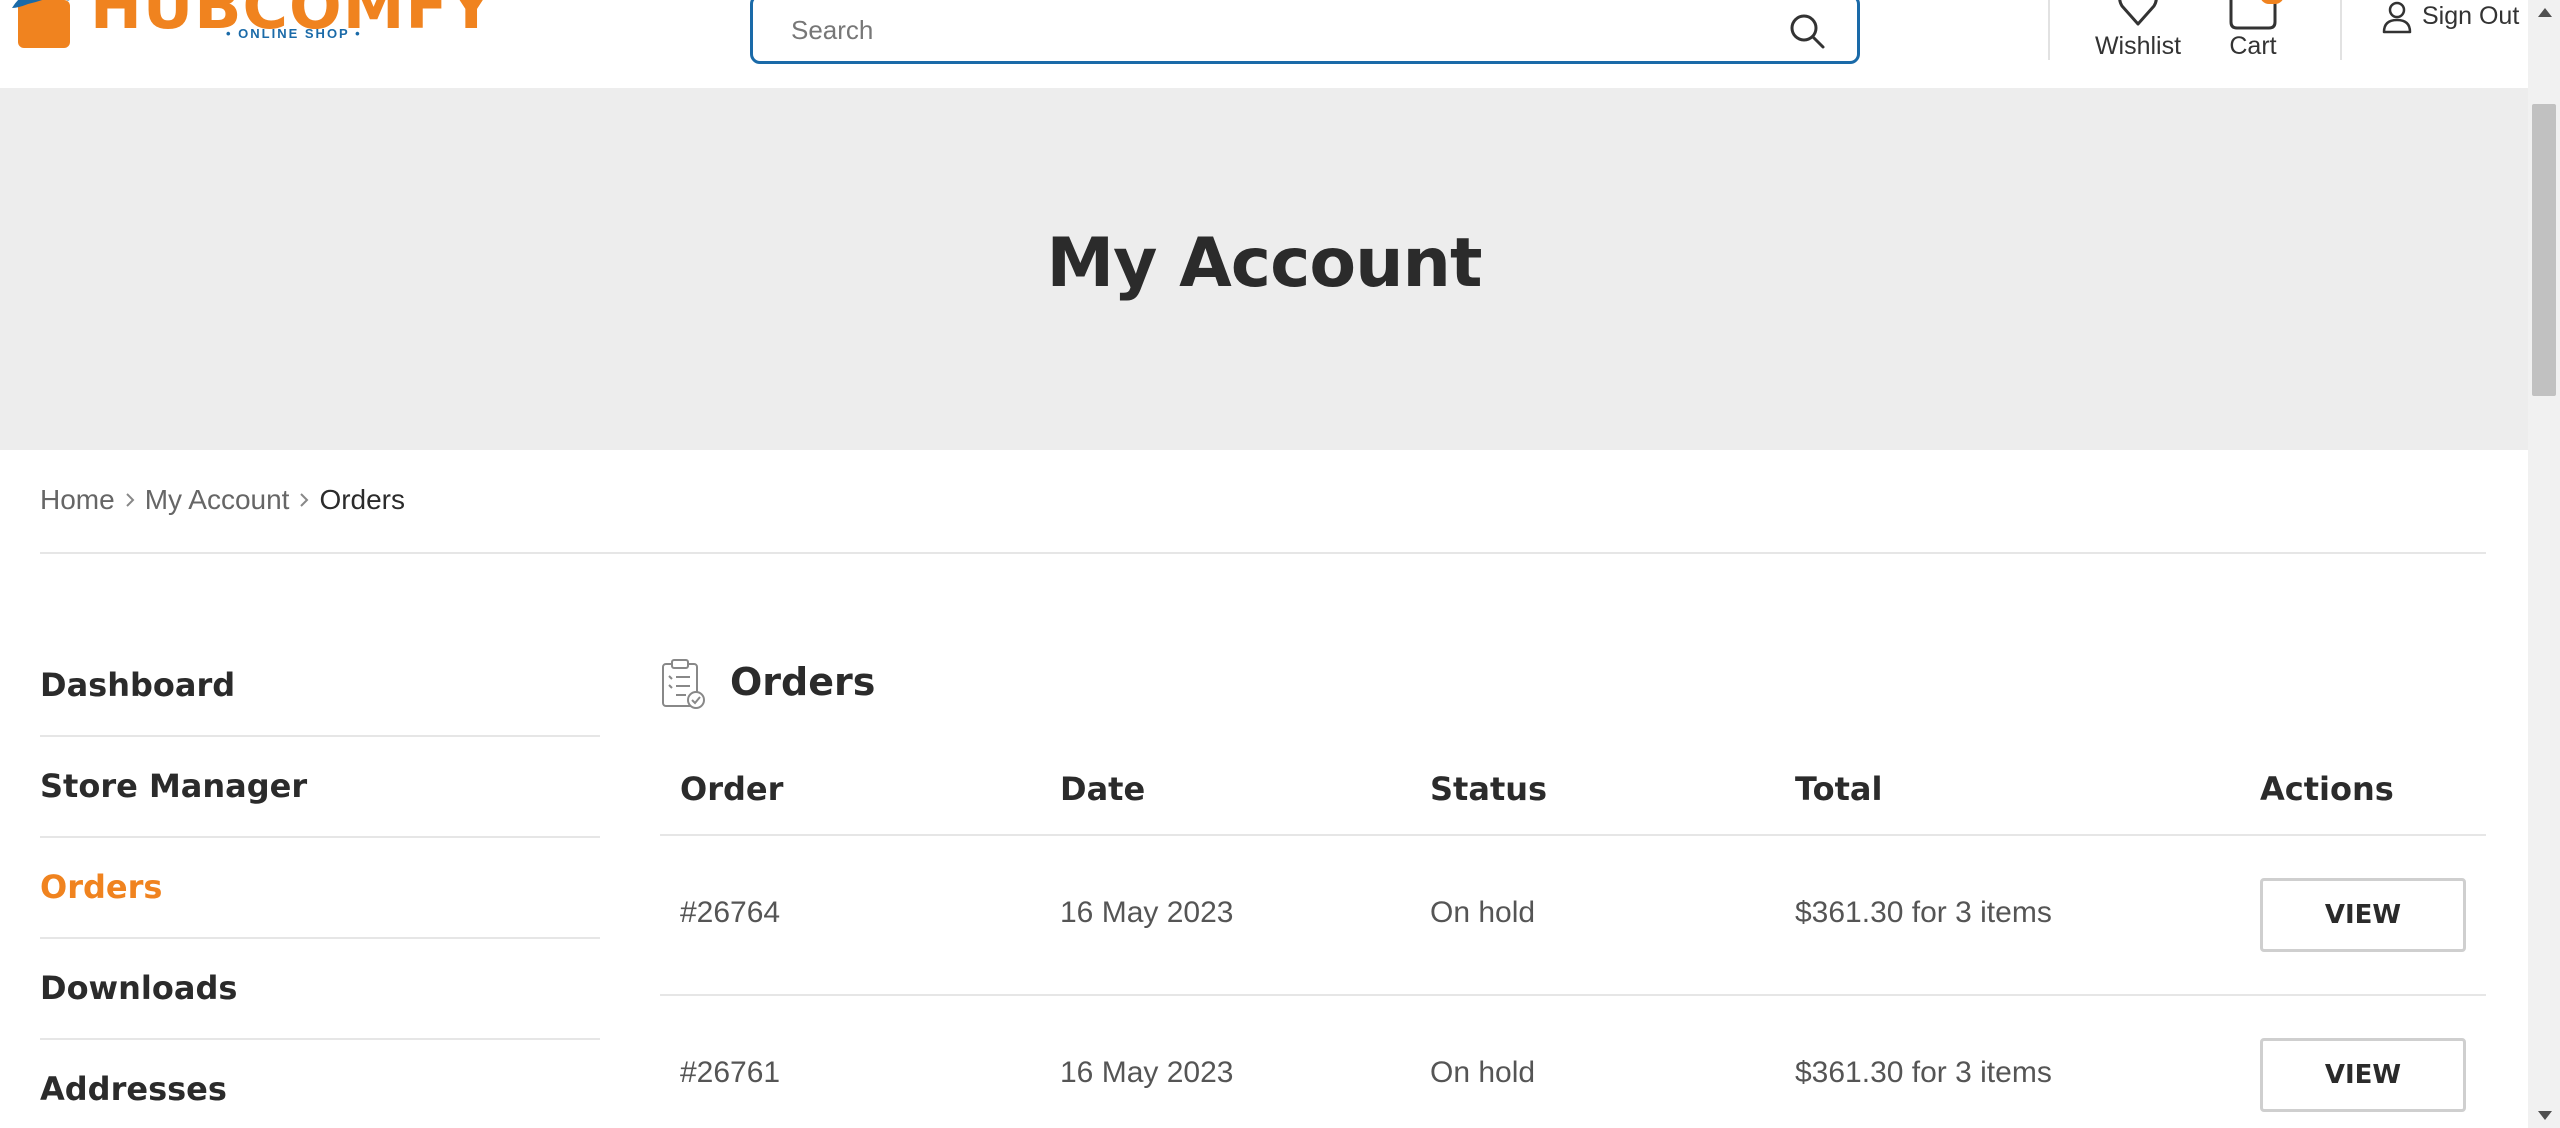 The width and height of the screenshot is (2560, 1128). I want to click on sidebar-item-label: Dashboard, so click(138, 685).